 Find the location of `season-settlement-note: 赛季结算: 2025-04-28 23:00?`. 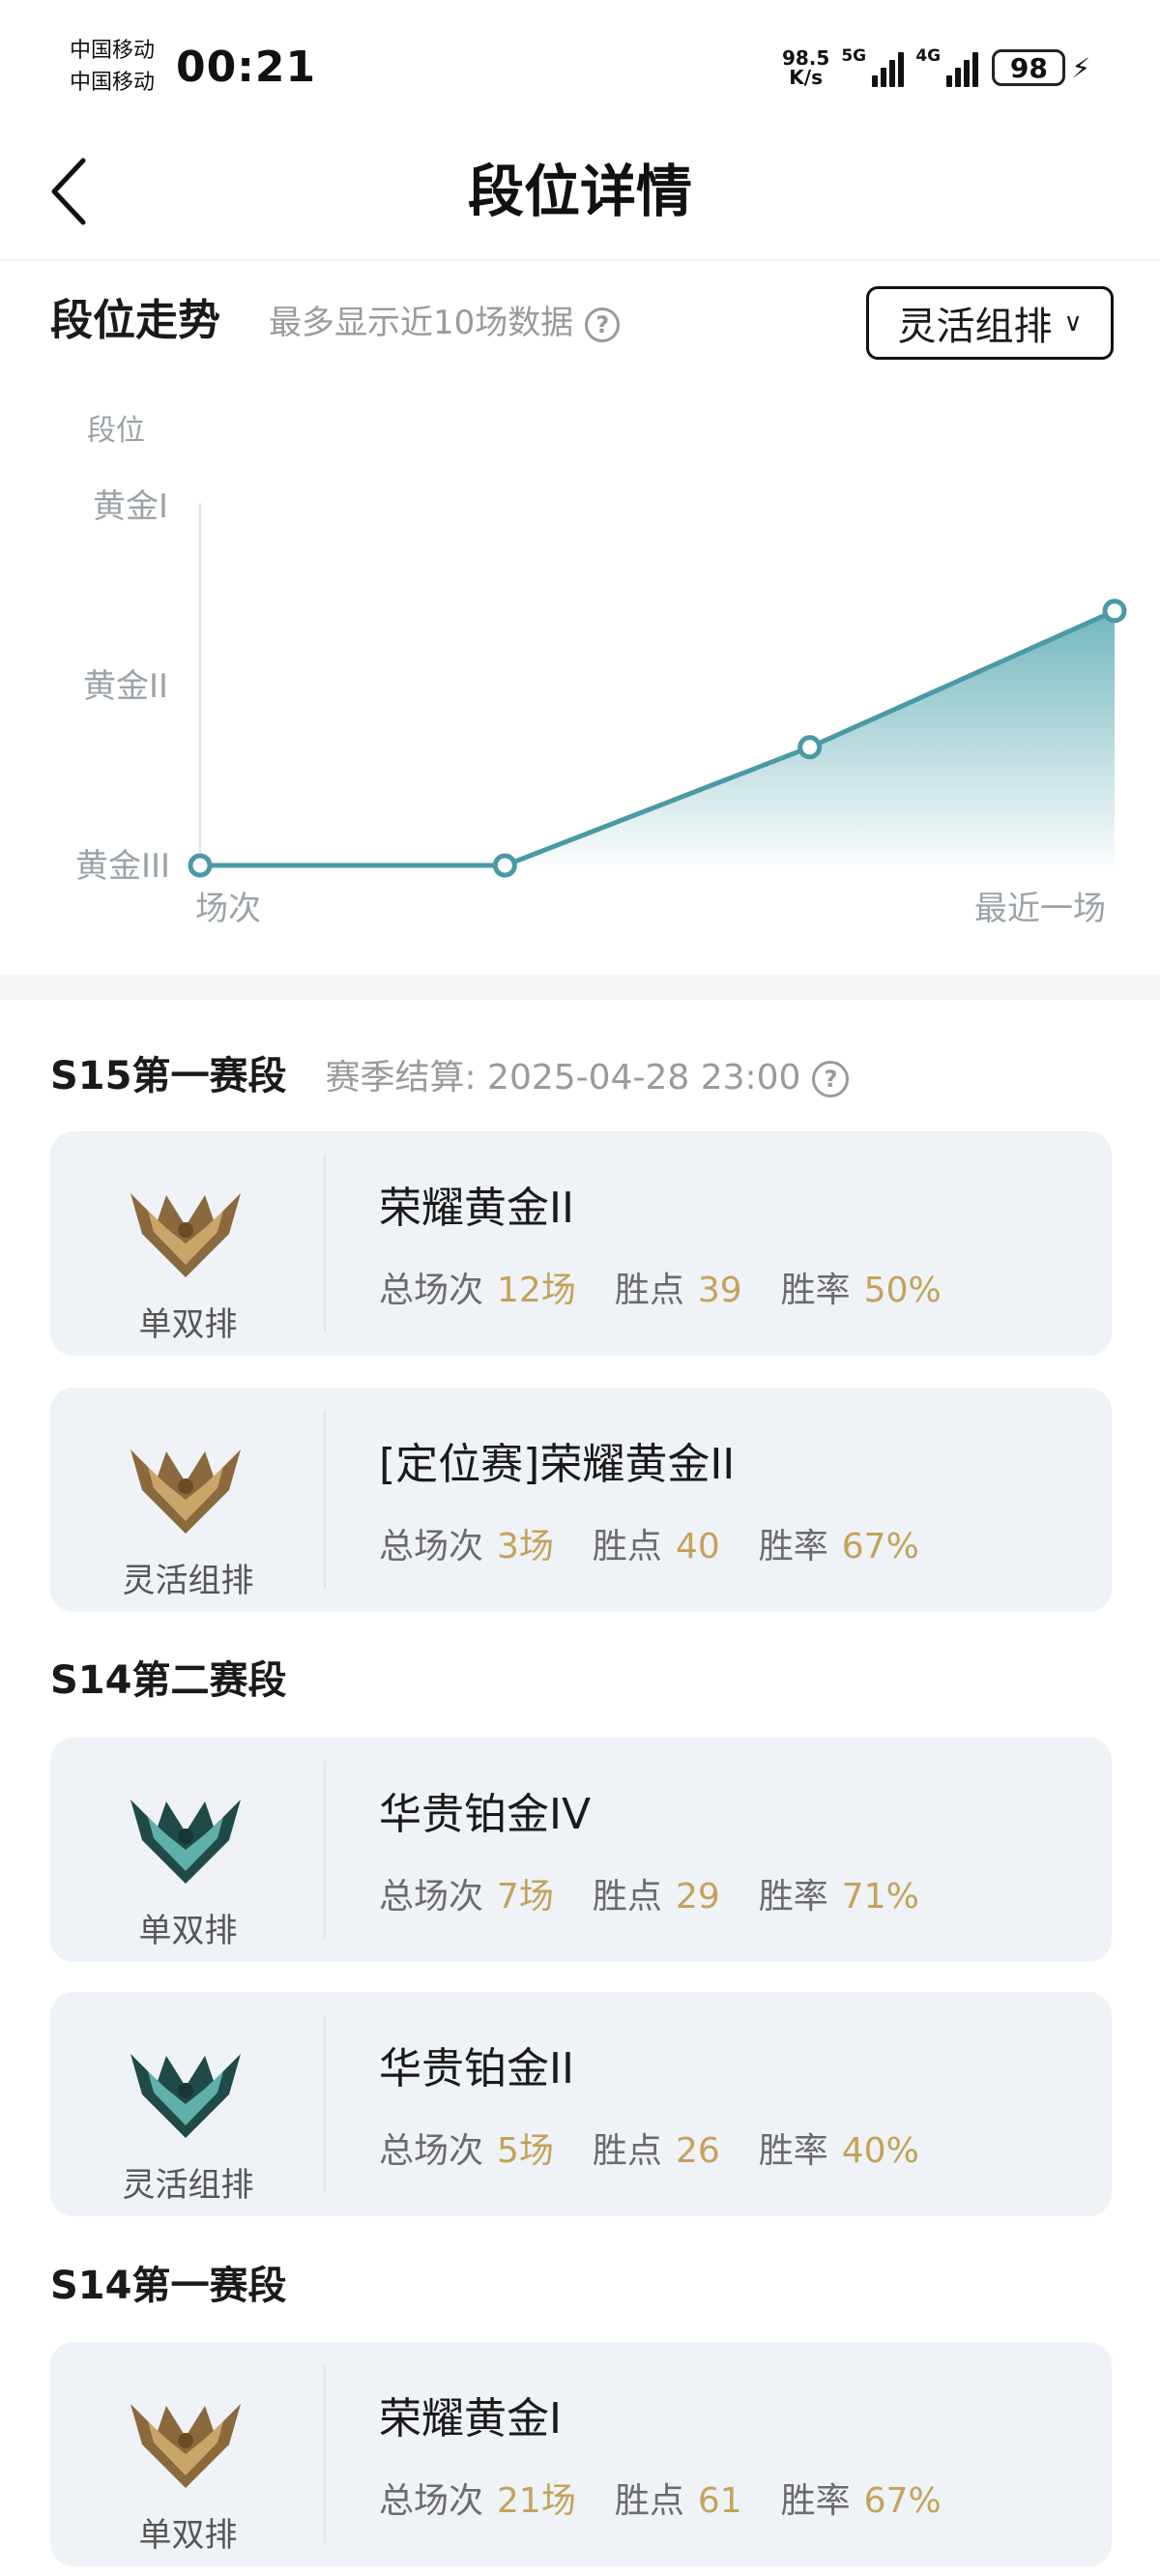

season-settlement-note: 赛季结算: 2025-04-28 23:00? is located at coordinates (588, 1078).